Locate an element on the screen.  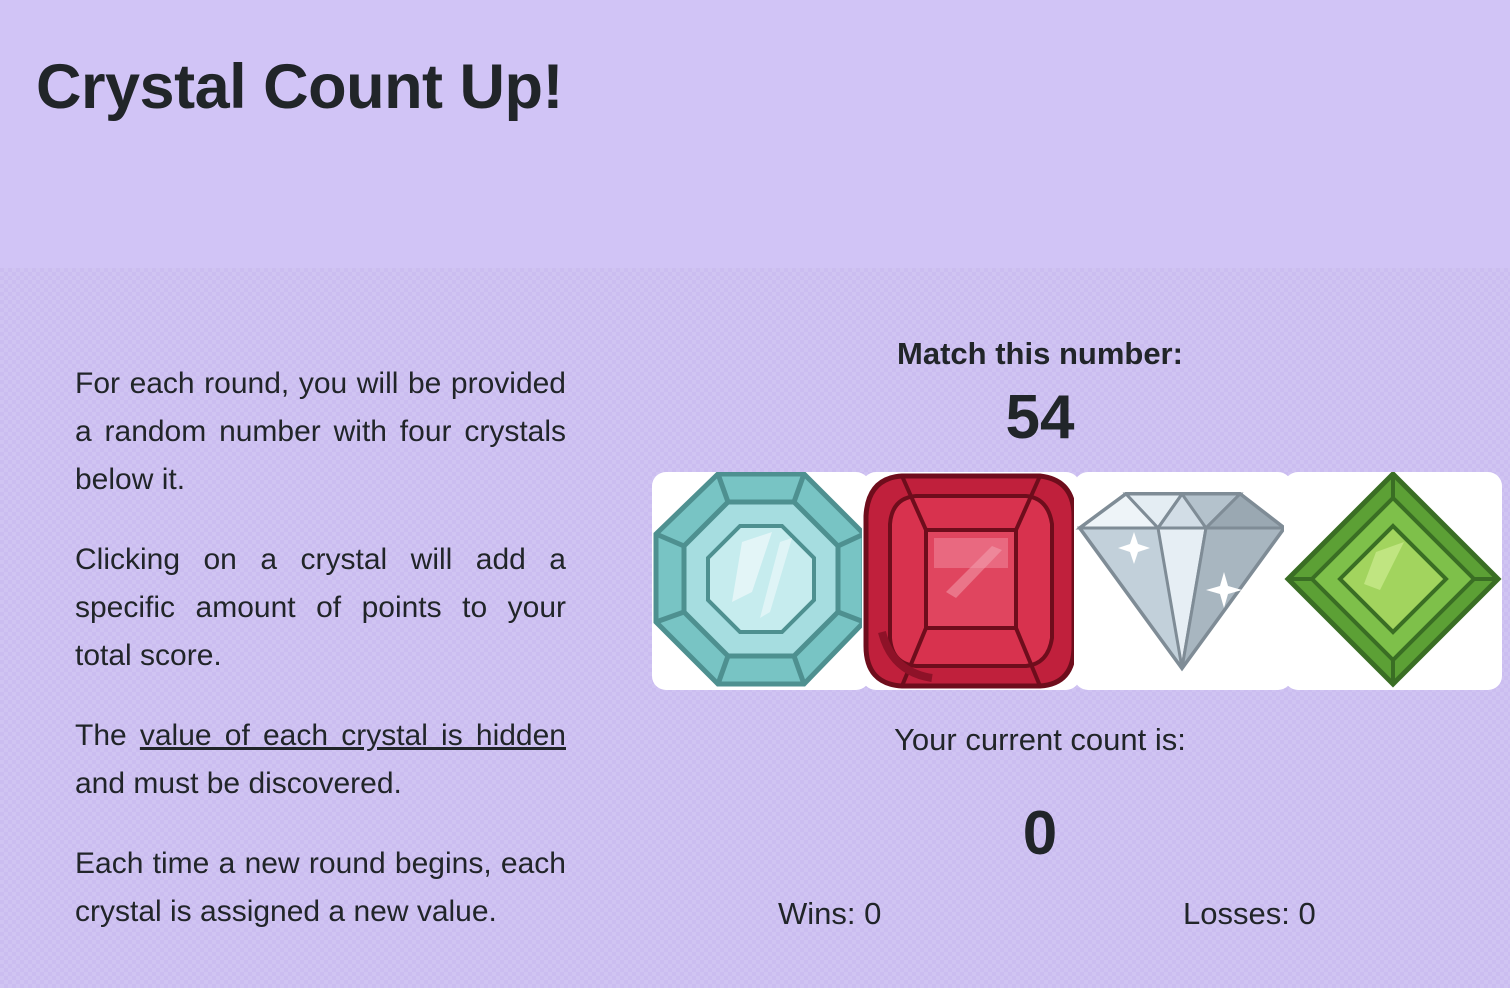
current-count: 0 is located at coordinates (1040, 833).